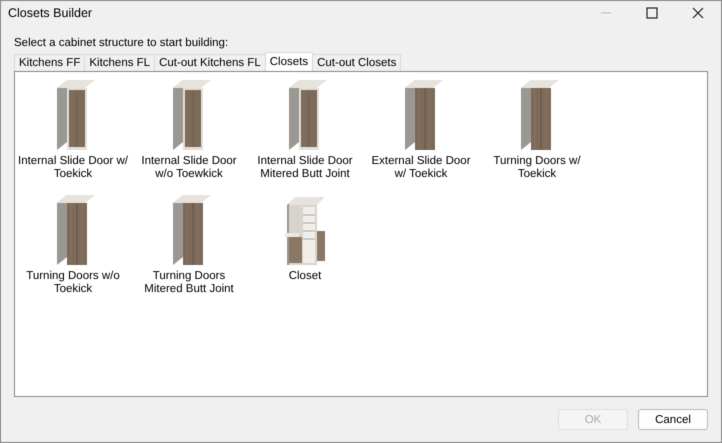 The image size is (722, 443). I want to click on structure-label: Turning Doors Mitered Butt Joint, so click(189, 283).